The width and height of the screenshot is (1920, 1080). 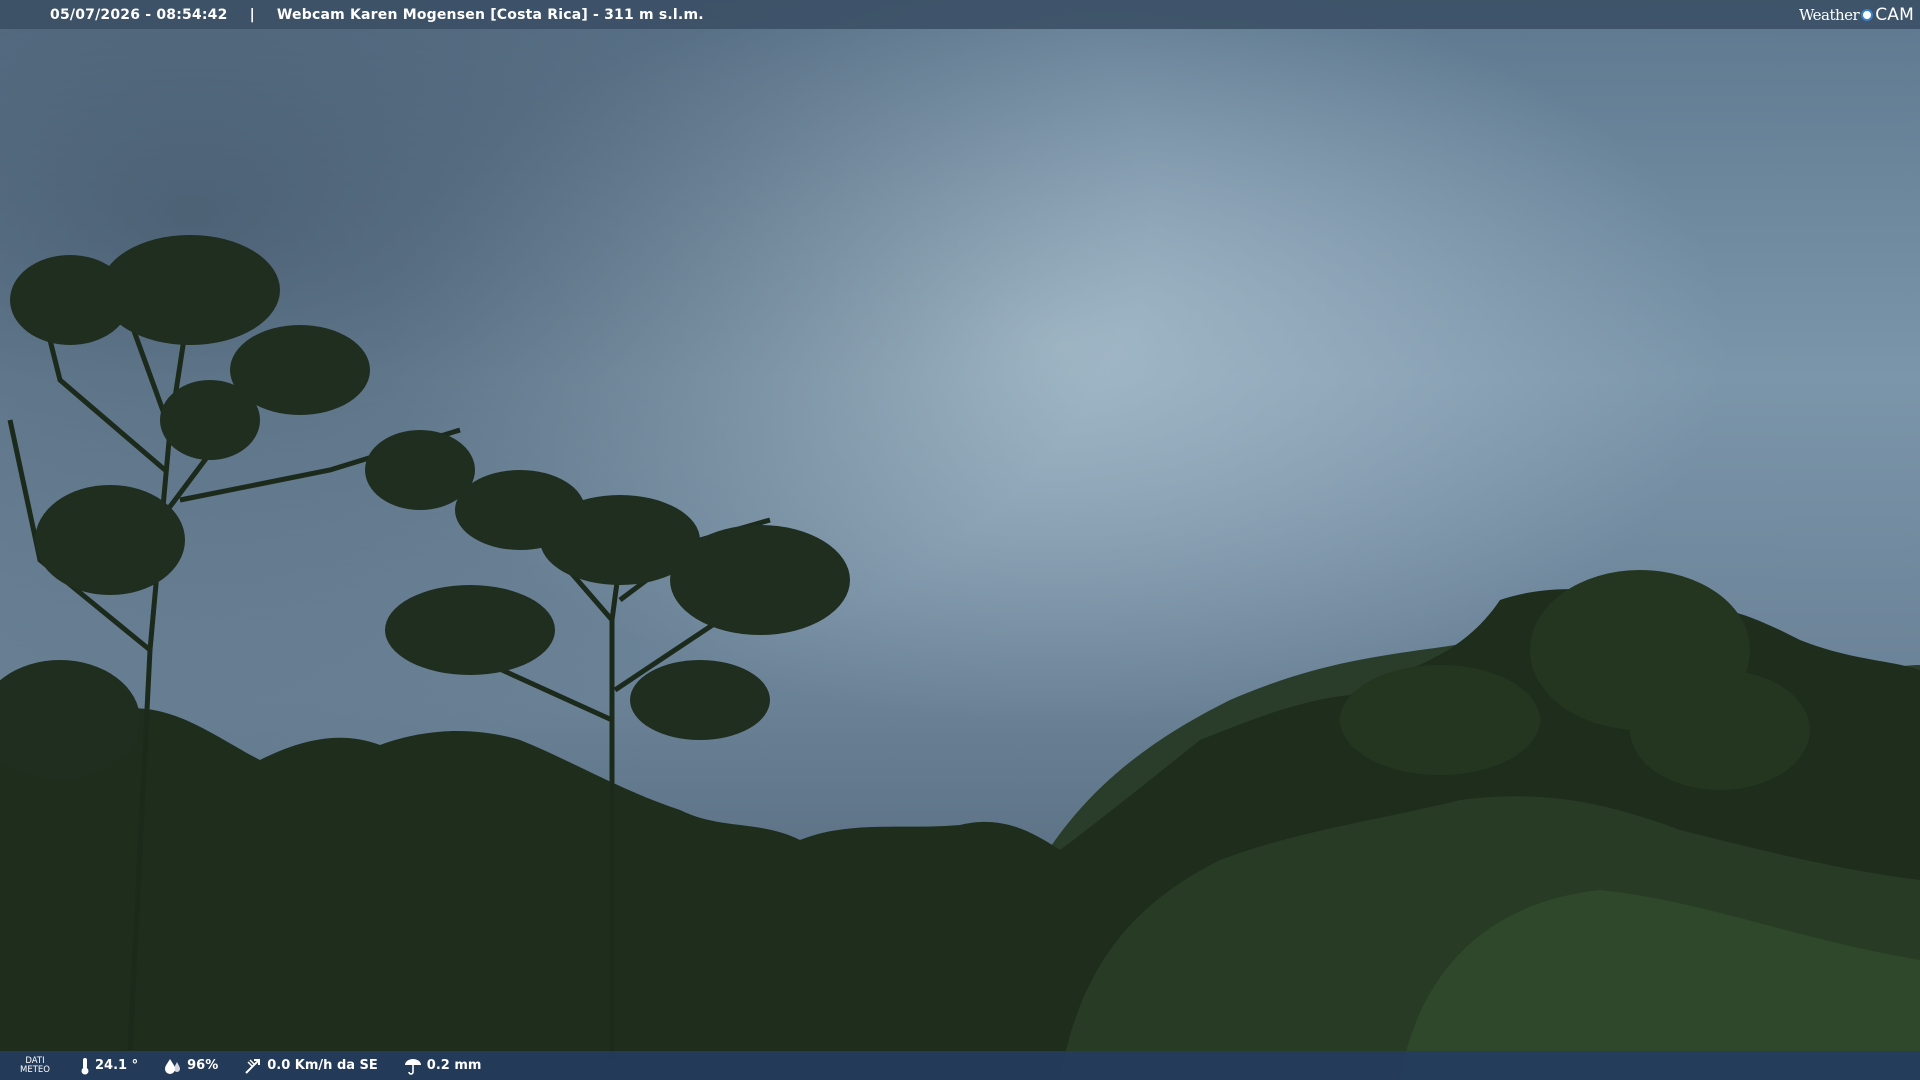 I want to click on rain-reading: 0.2 mm, so click(x=443, y=1066).